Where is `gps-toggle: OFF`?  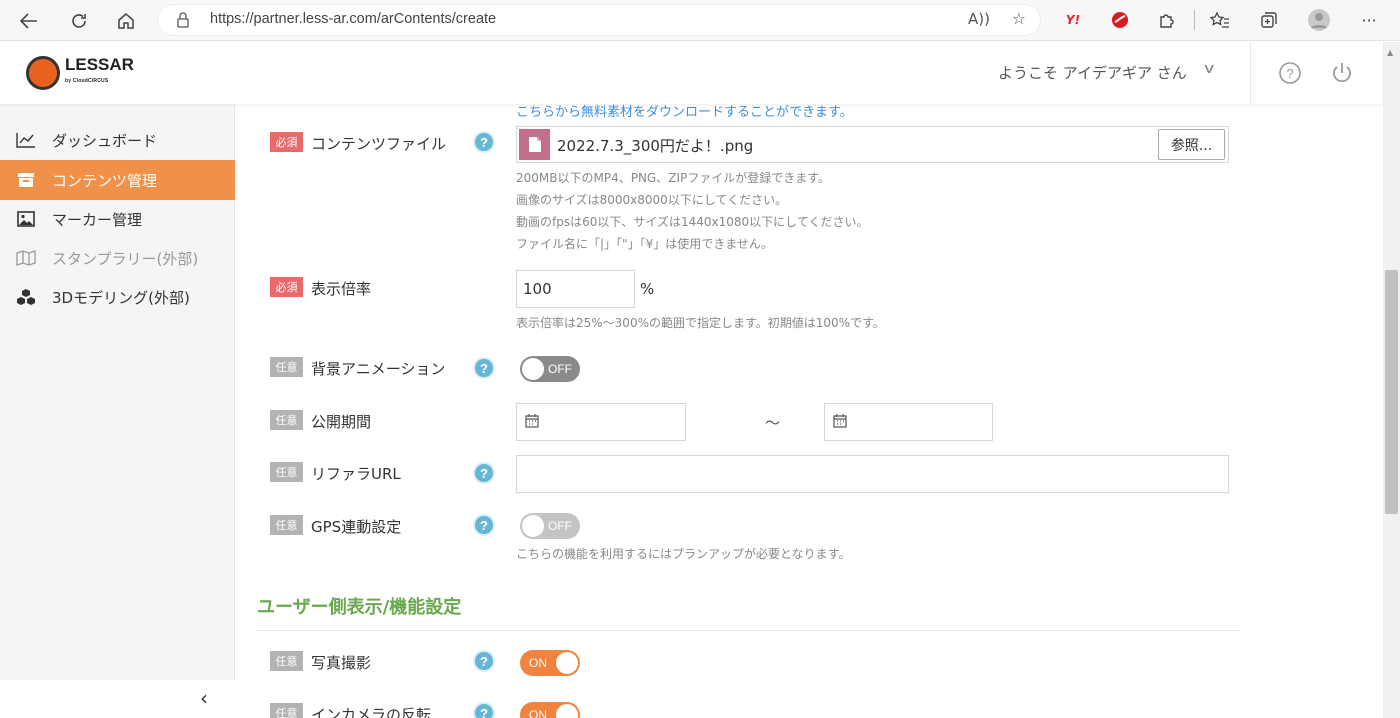
gps-toggle: OFF is located at coordinates (550, 526).